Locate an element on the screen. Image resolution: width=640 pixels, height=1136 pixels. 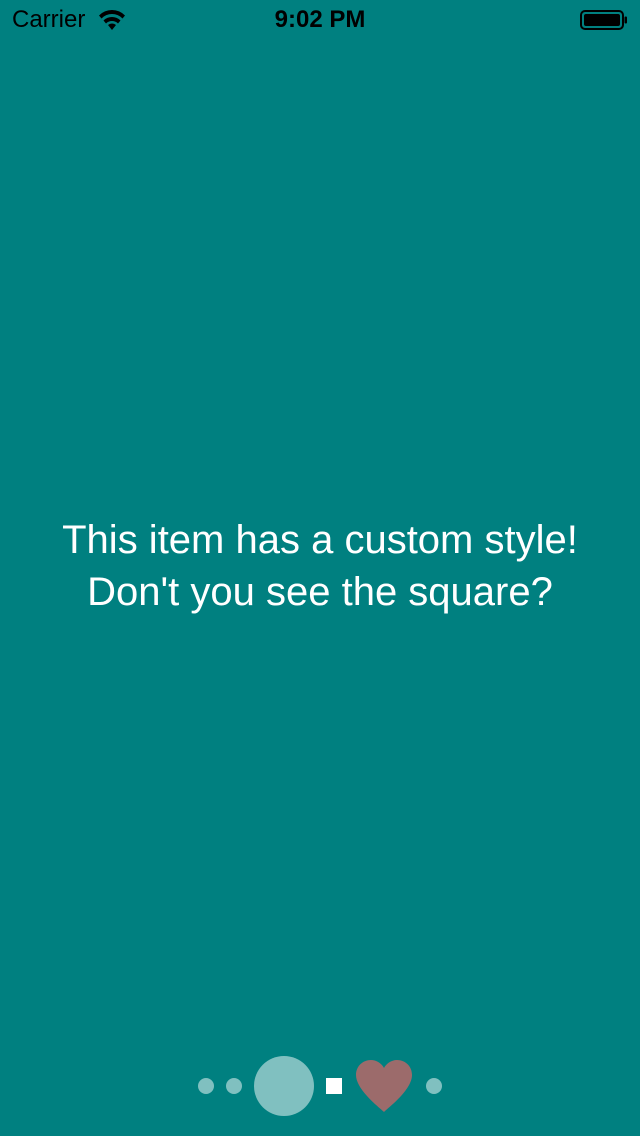
message-line-1: This item has a custom style! is located at coordinates (320, 540).